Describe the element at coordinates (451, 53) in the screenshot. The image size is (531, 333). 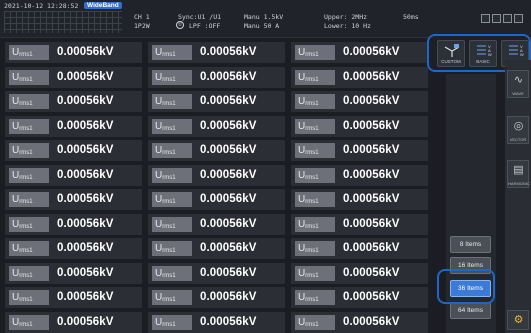
I see `custom-view-button: CUSTOM` at that location.